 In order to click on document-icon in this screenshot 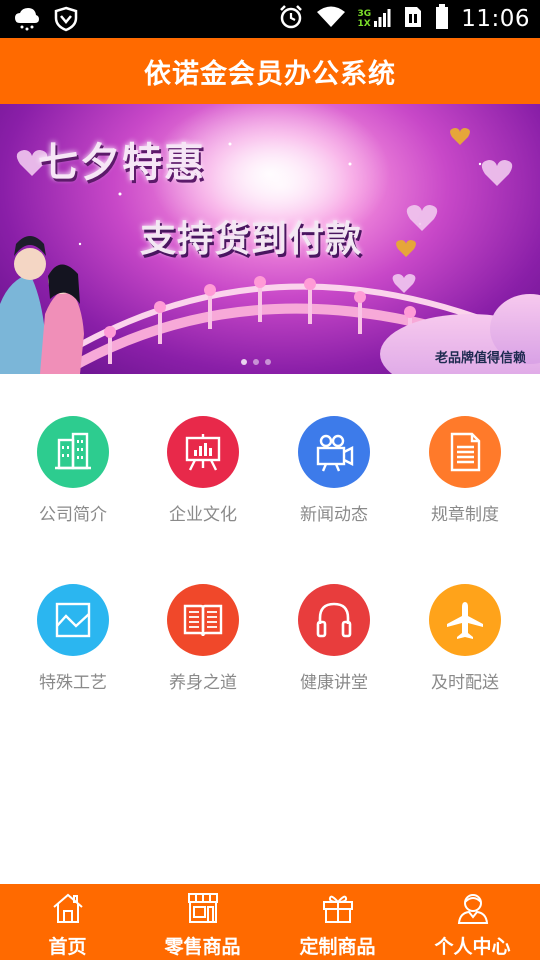, I will do `click(465, 452)`.